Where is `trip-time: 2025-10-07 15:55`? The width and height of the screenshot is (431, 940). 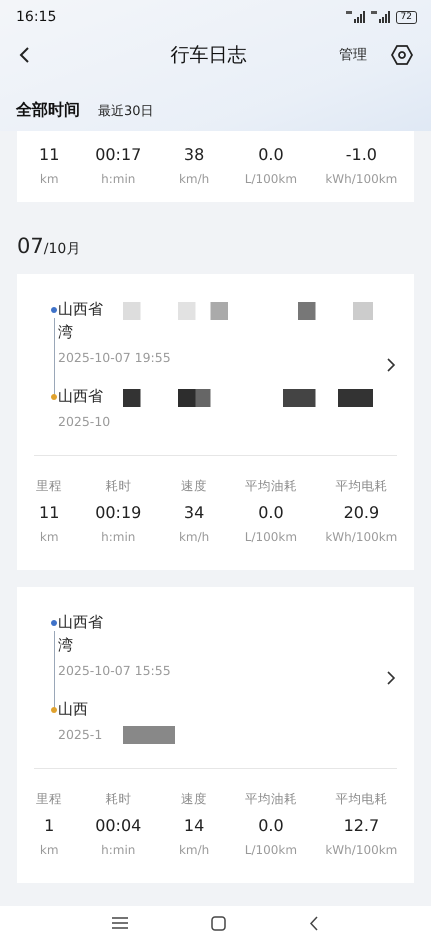
trip-time: 2025-10-07 15:55 is located at coordinates (114, 670).